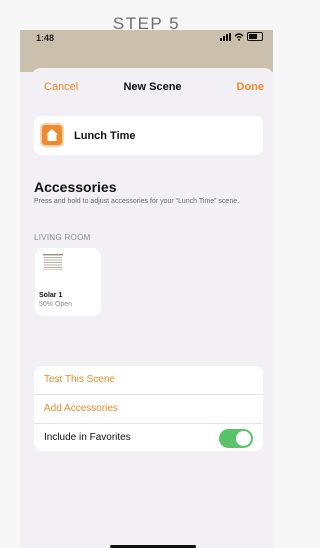  Describe the element at coordinates (68, 282) in the screenshot. I see `accessory-tile-solar-1: Solar 1 50% Open` at that location.